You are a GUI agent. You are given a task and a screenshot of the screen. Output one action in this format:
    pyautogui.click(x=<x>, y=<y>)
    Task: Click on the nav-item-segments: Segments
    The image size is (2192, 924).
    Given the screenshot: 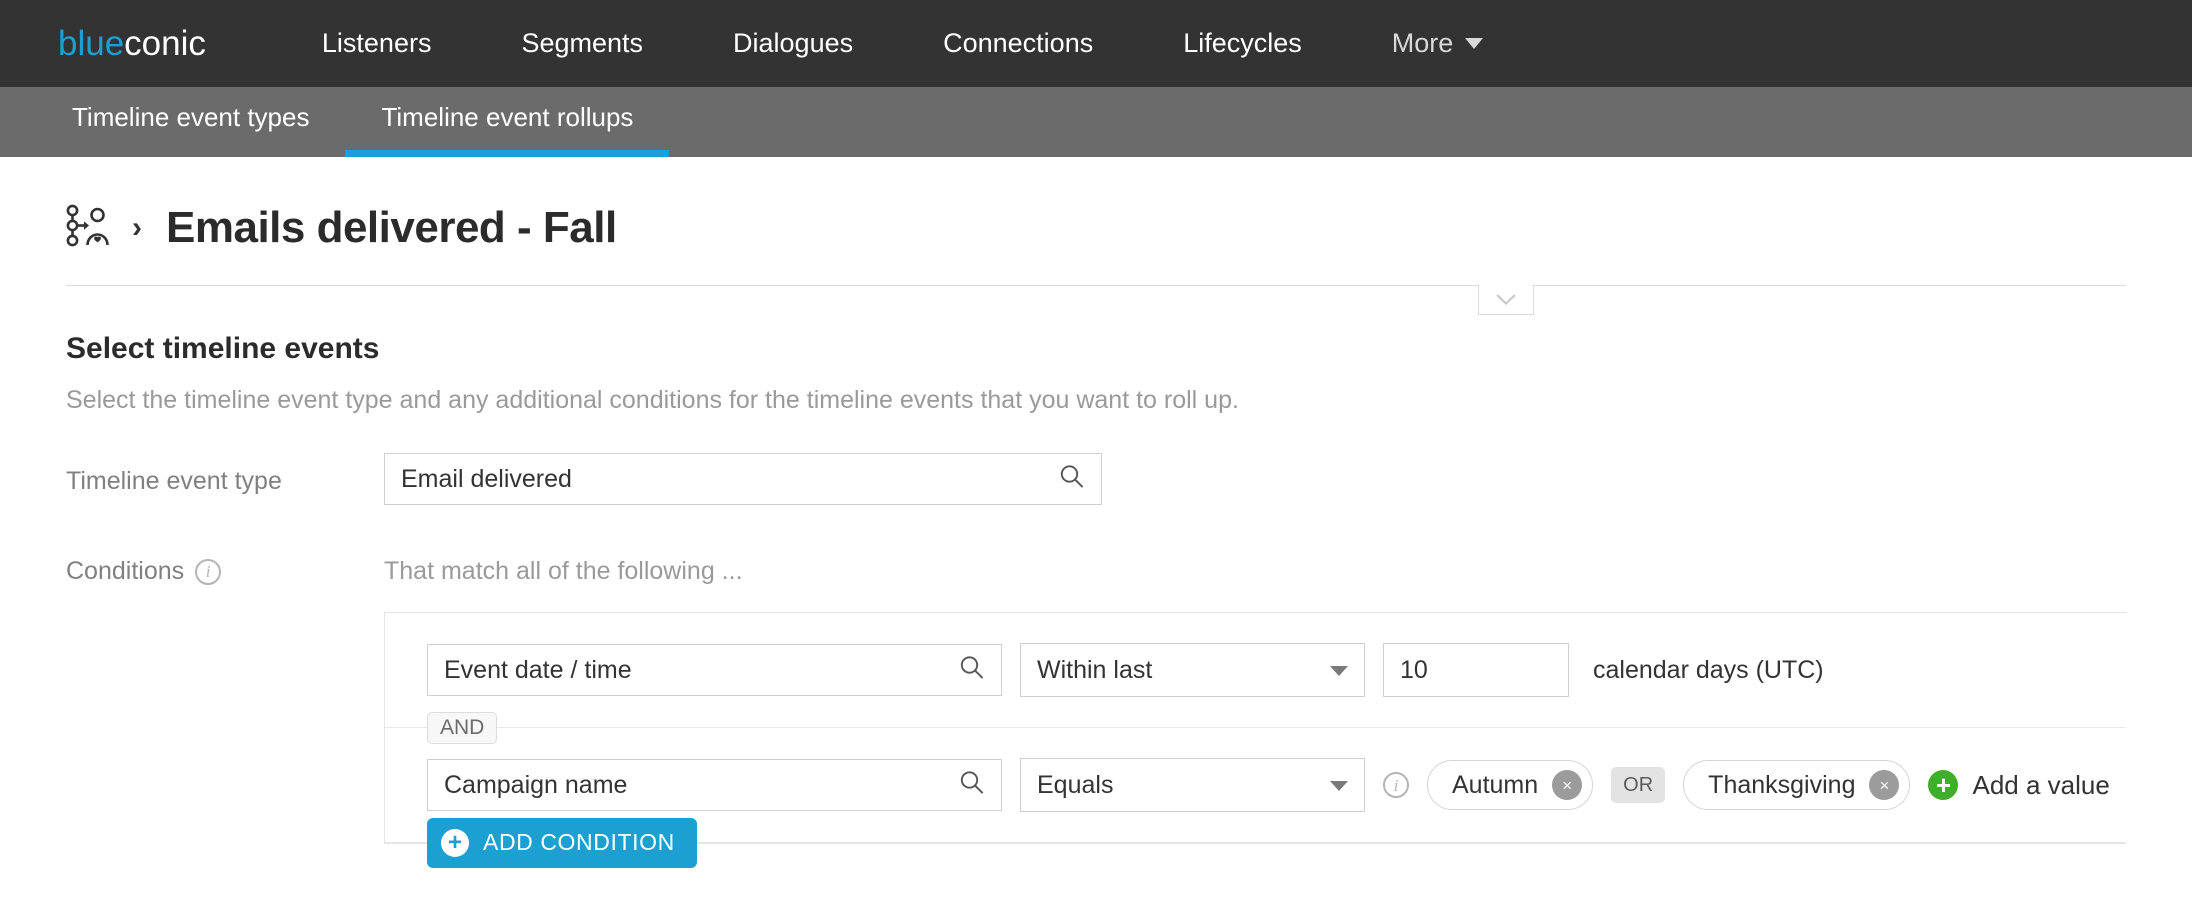 What is the action you would take?
    pyautogui.click(x=582, y=43)
    